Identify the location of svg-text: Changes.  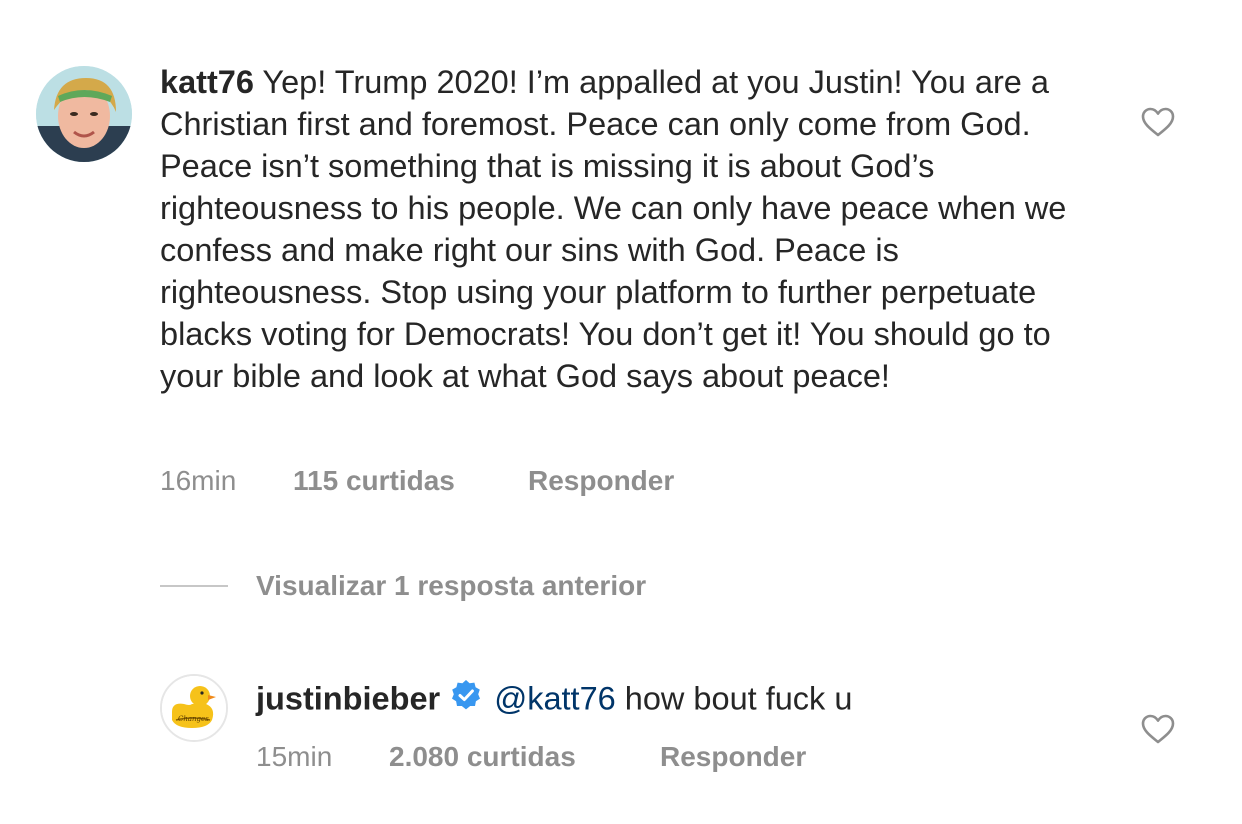
(193, 719).